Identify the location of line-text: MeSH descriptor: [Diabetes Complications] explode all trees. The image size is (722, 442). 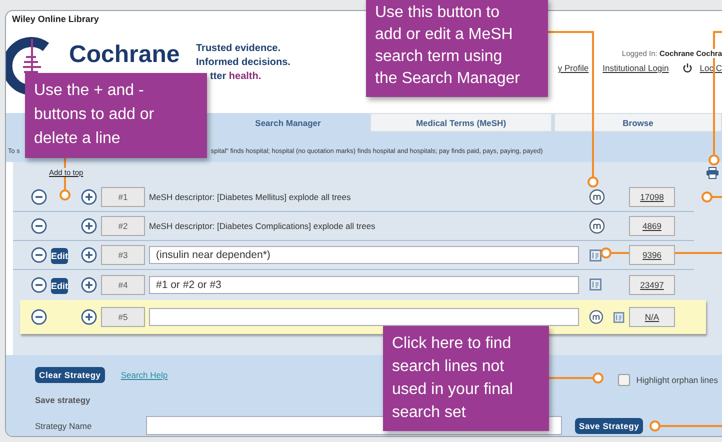
(262, 226).